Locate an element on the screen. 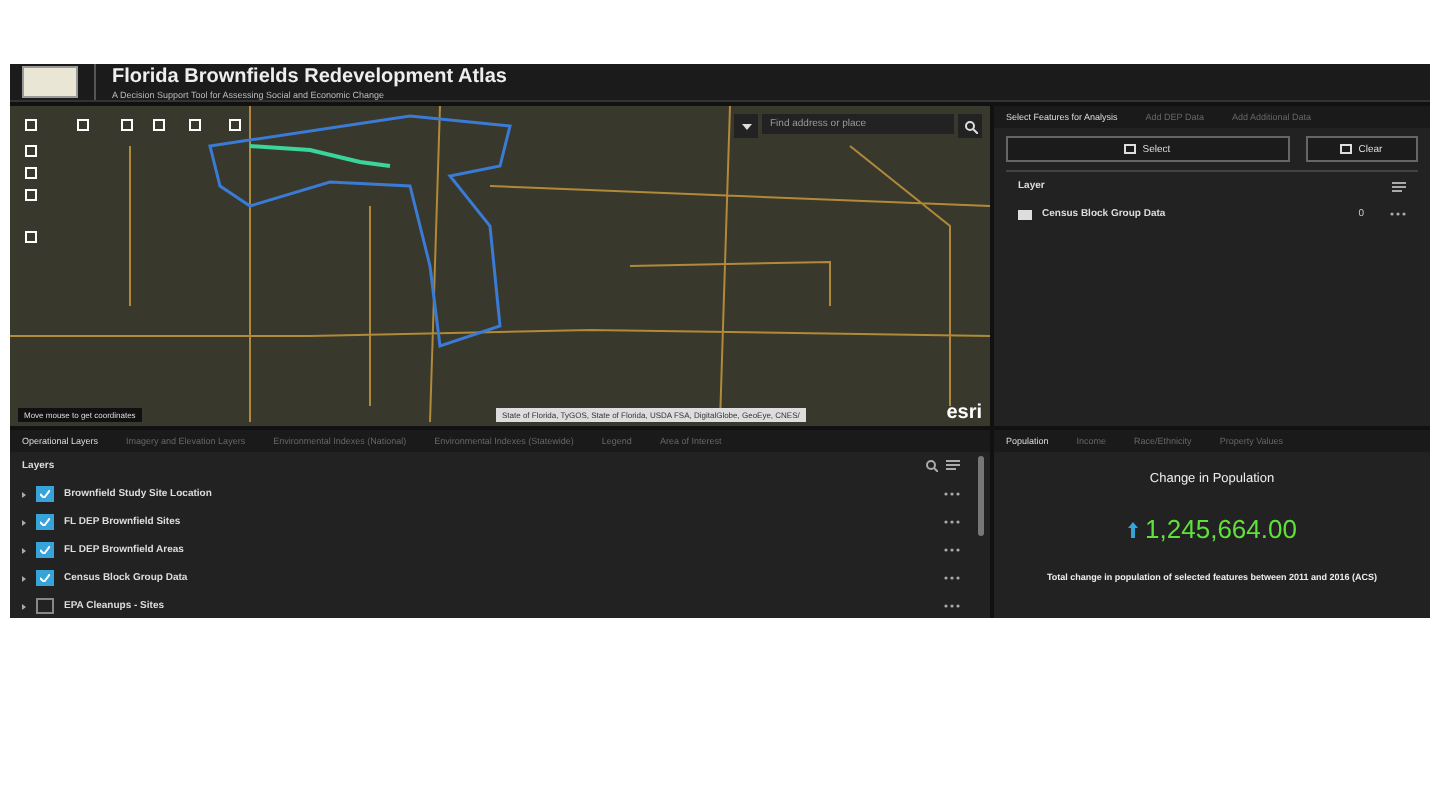 The image size is (1440, 810). esri-logo: esri is located at coordinates (964, 413).